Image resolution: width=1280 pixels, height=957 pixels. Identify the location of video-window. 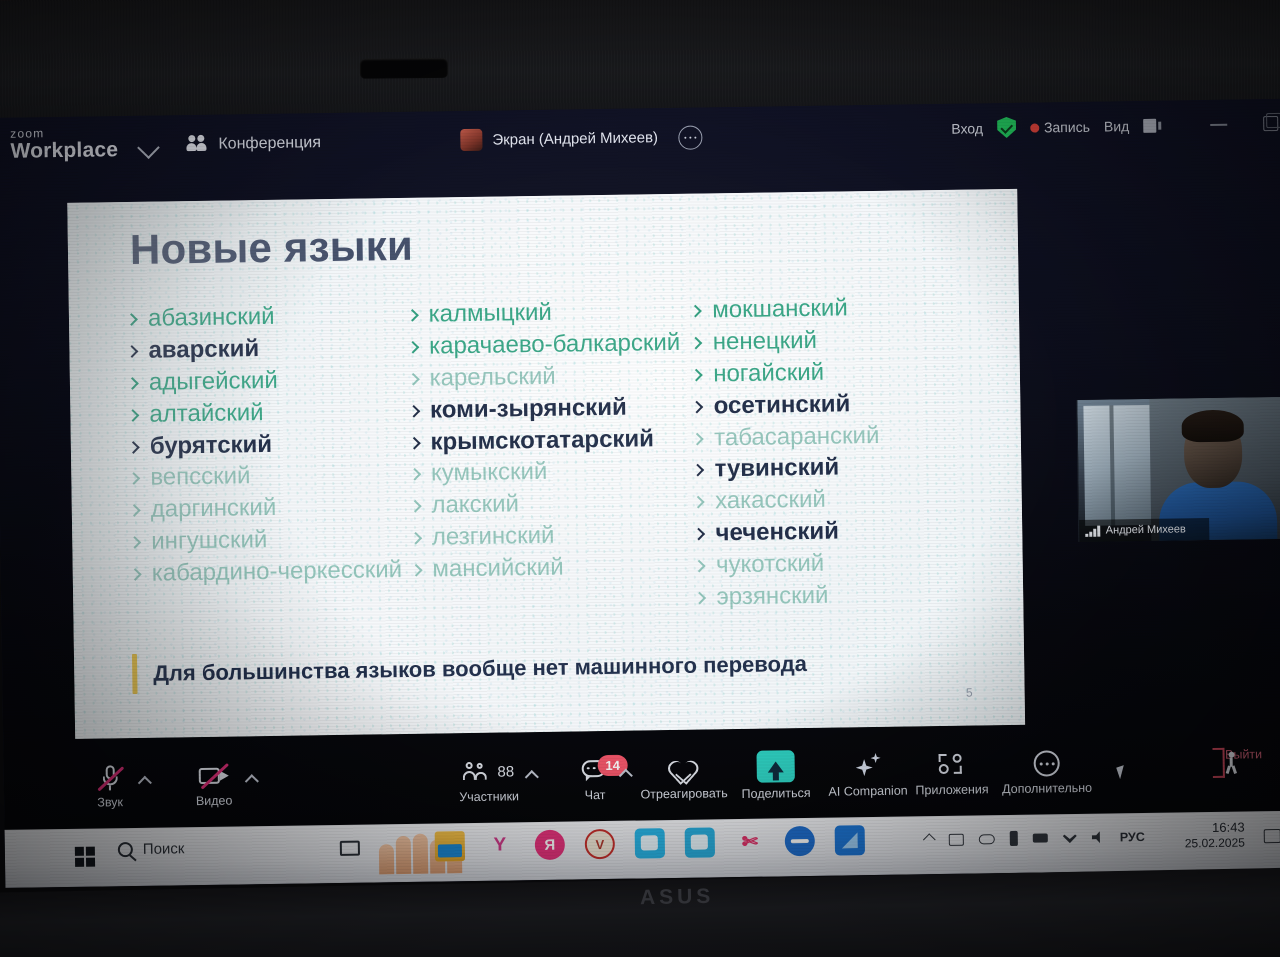
(1117, 465).